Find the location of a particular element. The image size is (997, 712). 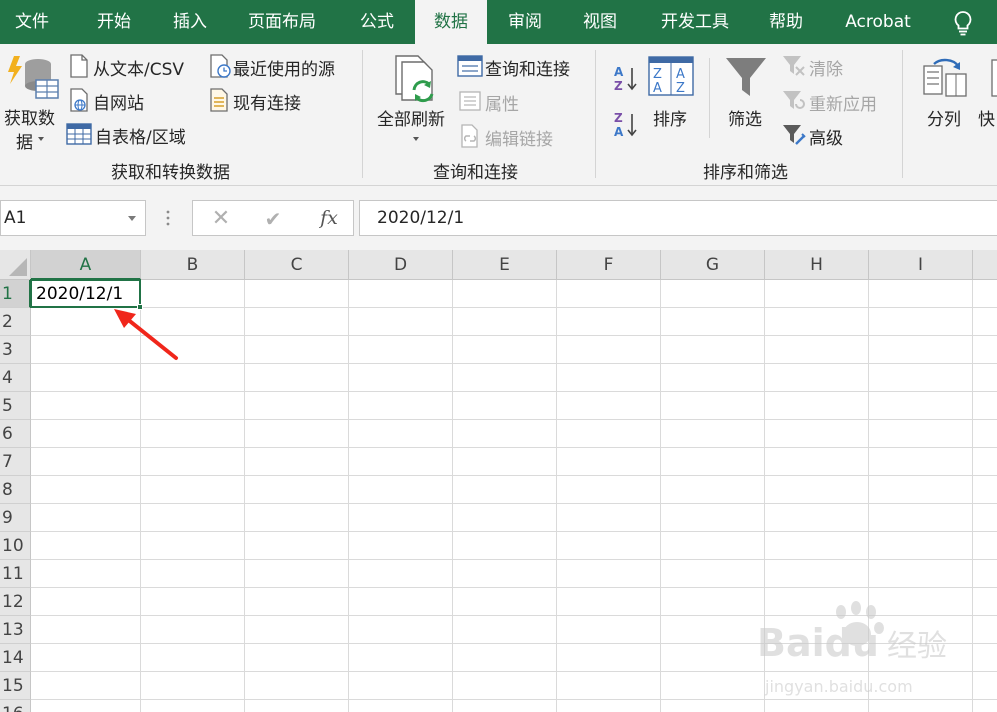

from-web-button: 自网站 is located at coordinates (118, 101).